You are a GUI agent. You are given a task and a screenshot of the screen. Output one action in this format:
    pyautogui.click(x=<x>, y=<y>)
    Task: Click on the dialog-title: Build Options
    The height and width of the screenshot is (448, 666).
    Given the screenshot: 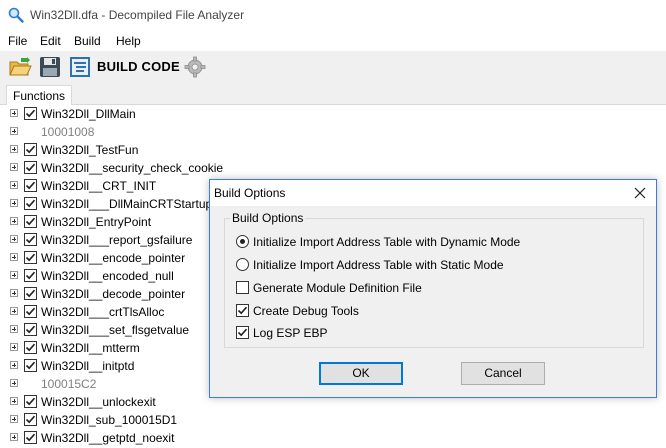 What is the action you would take?
    pyautogui.click(x=250, y=193)
    